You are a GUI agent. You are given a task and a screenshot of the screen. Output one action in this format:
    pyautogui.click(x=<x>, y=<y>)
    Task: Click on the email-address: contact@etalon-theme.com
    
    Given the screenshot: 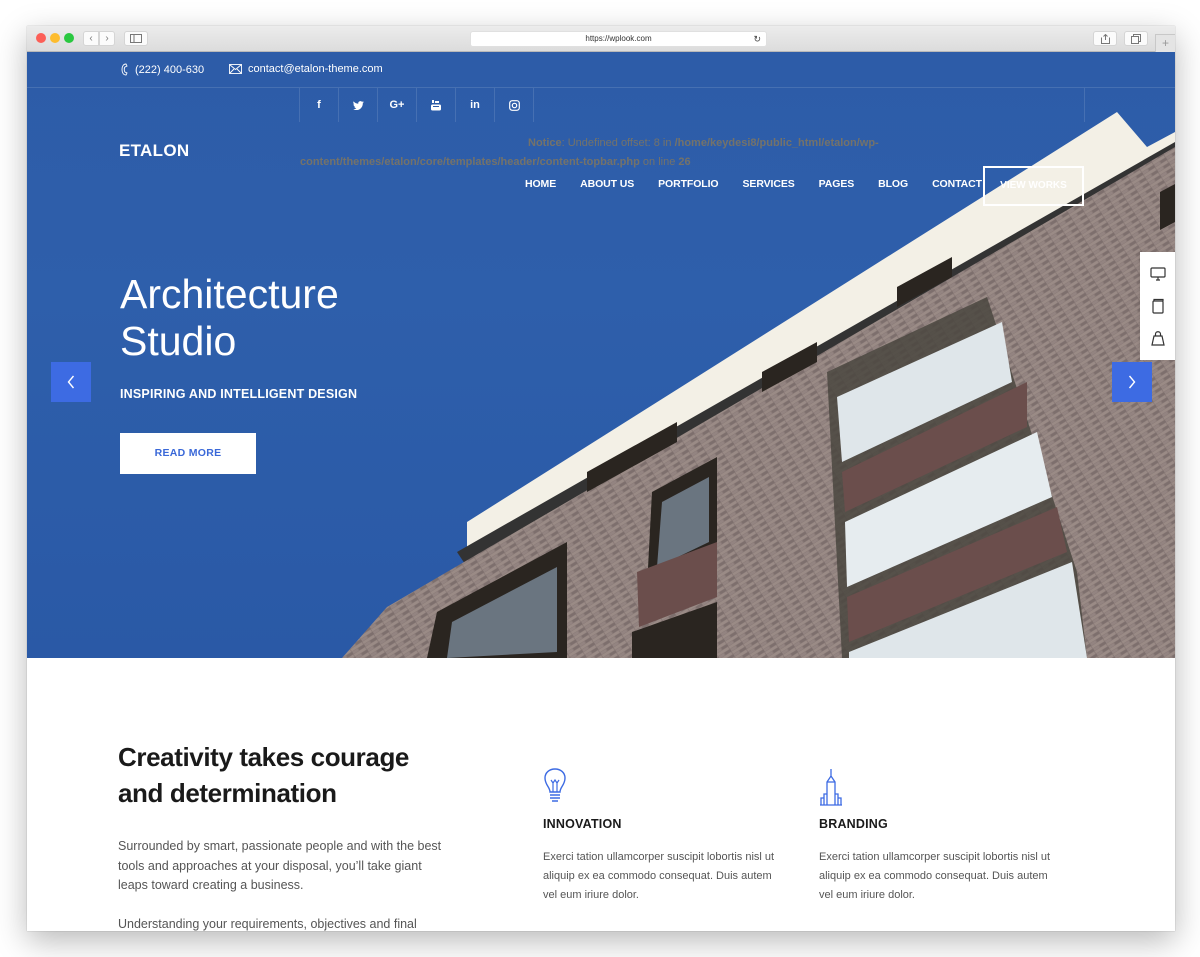 What is the action you would take?
    pyautogui.click(x=315, y=69)
    